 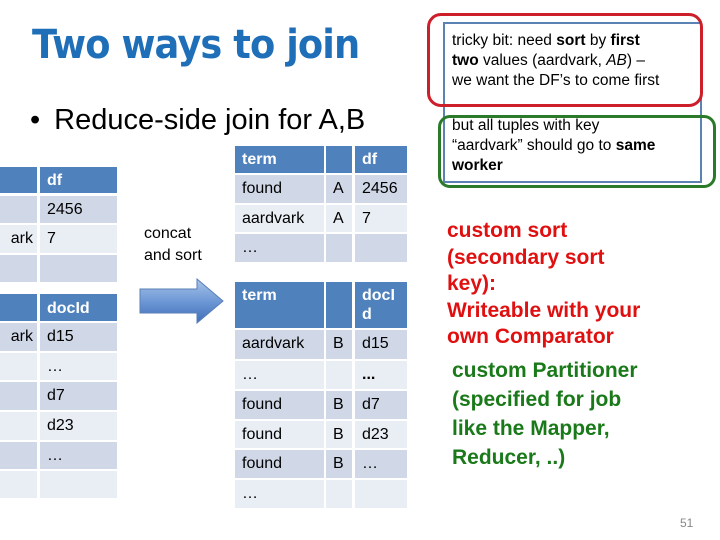 What do you see at coordinates (616, 60) in the screenshot?
I see `callout-italic-ab: AB` at bounding box center [616, 60].